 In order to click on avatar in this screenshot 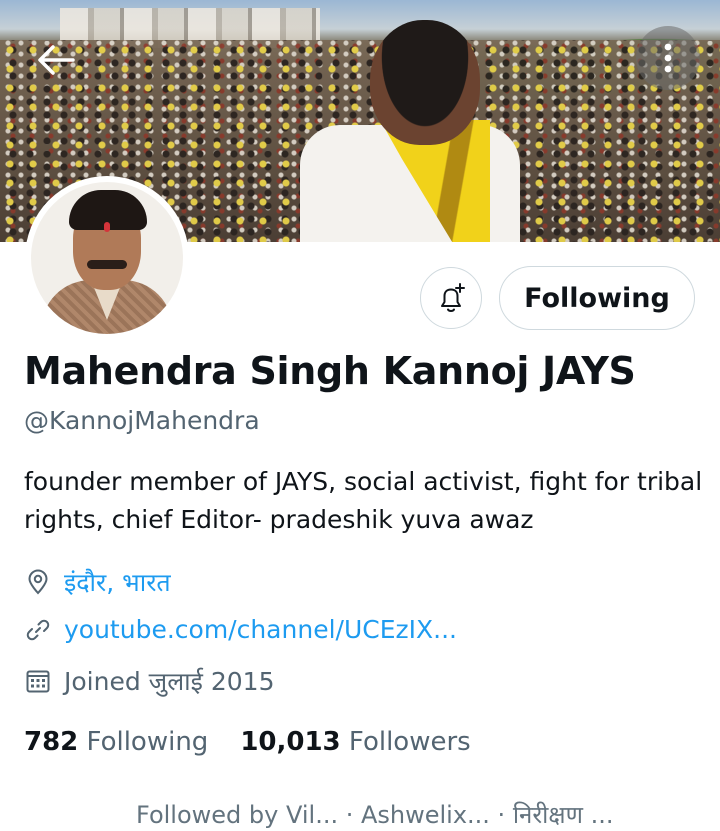, I will do `click(107, 258)`.